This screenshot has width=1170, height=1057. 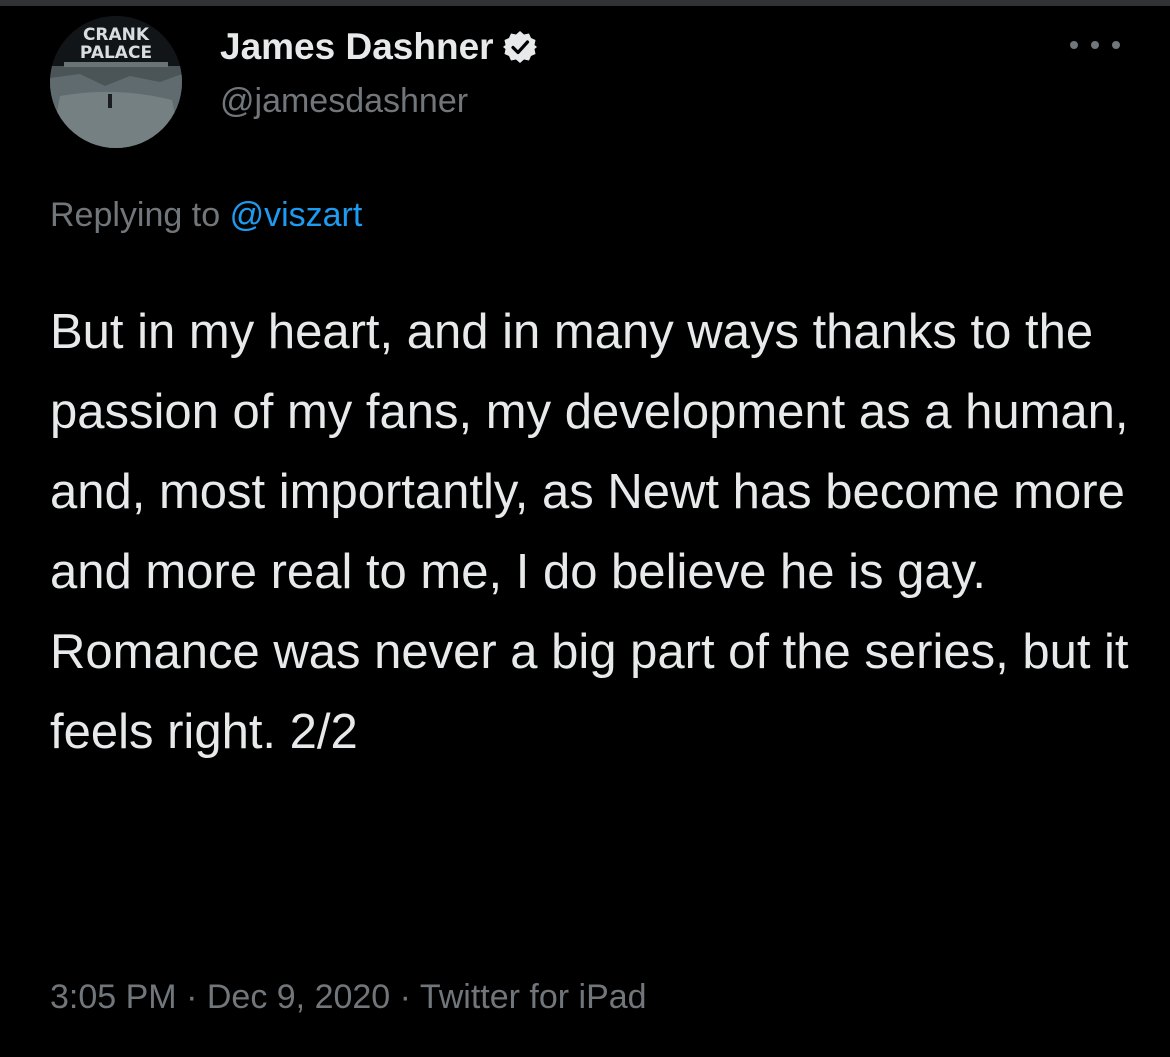 I want to click on replying-to: Replying to @viszart, so click(x=206, y=215).